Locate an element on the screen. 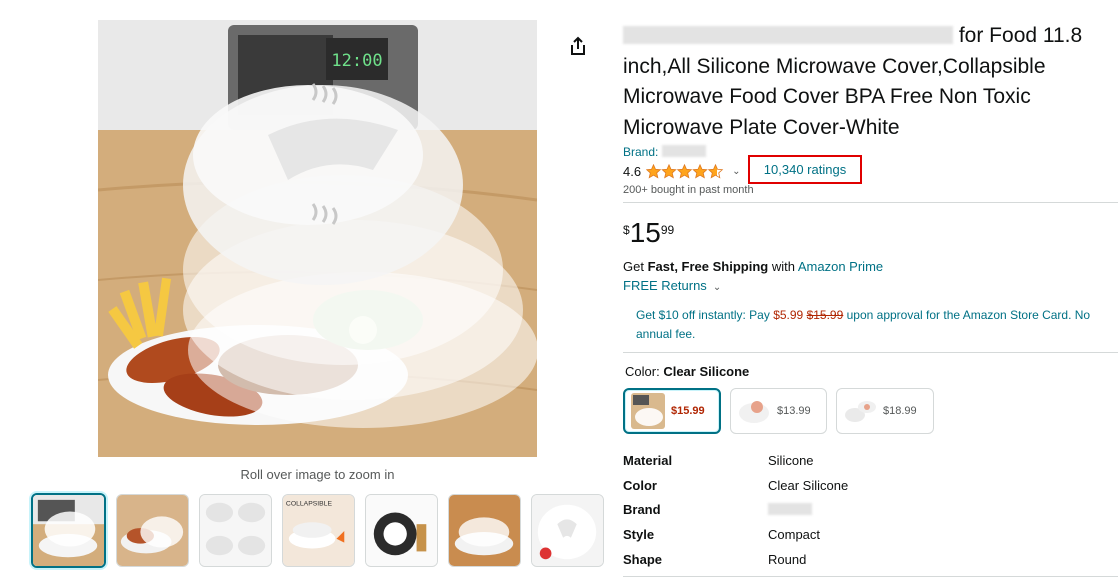 This screenshot has height=583, width=1118. amazon-prime-link: Amazon Prime is located at coordinates (840, 266).